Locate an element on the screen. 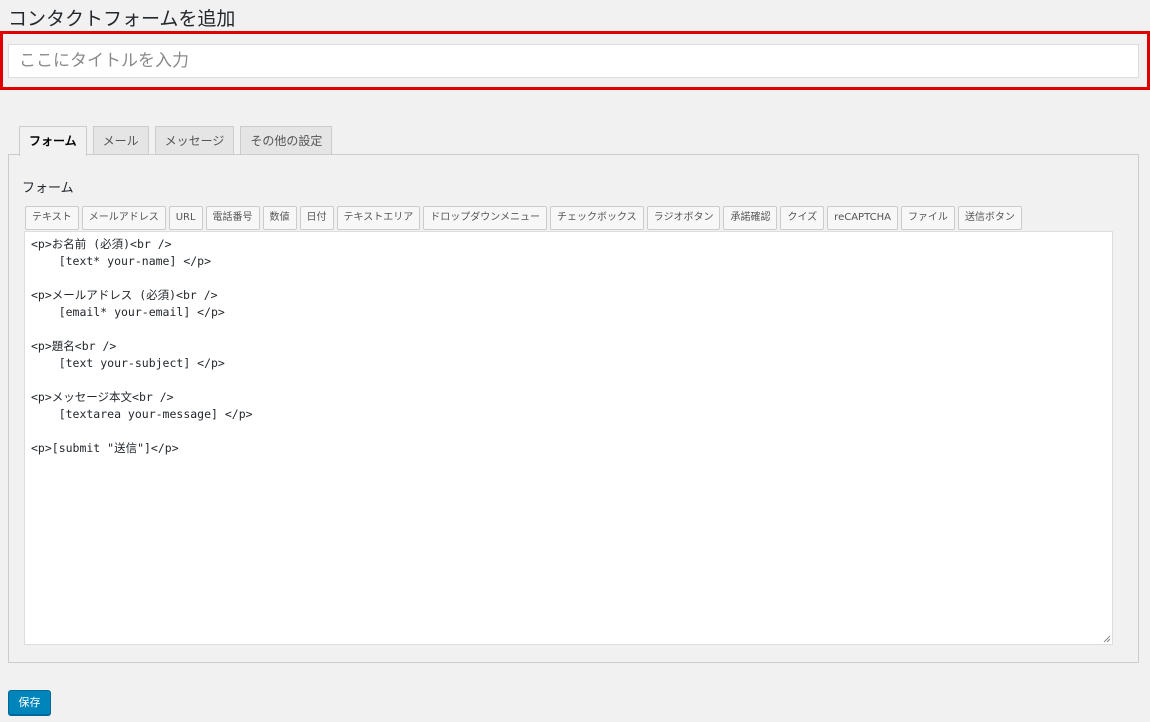 The width and height of the screenshot is (1150, 722). tag-button-acceptance: 承諾確認 is located at coordinates (750, 218).